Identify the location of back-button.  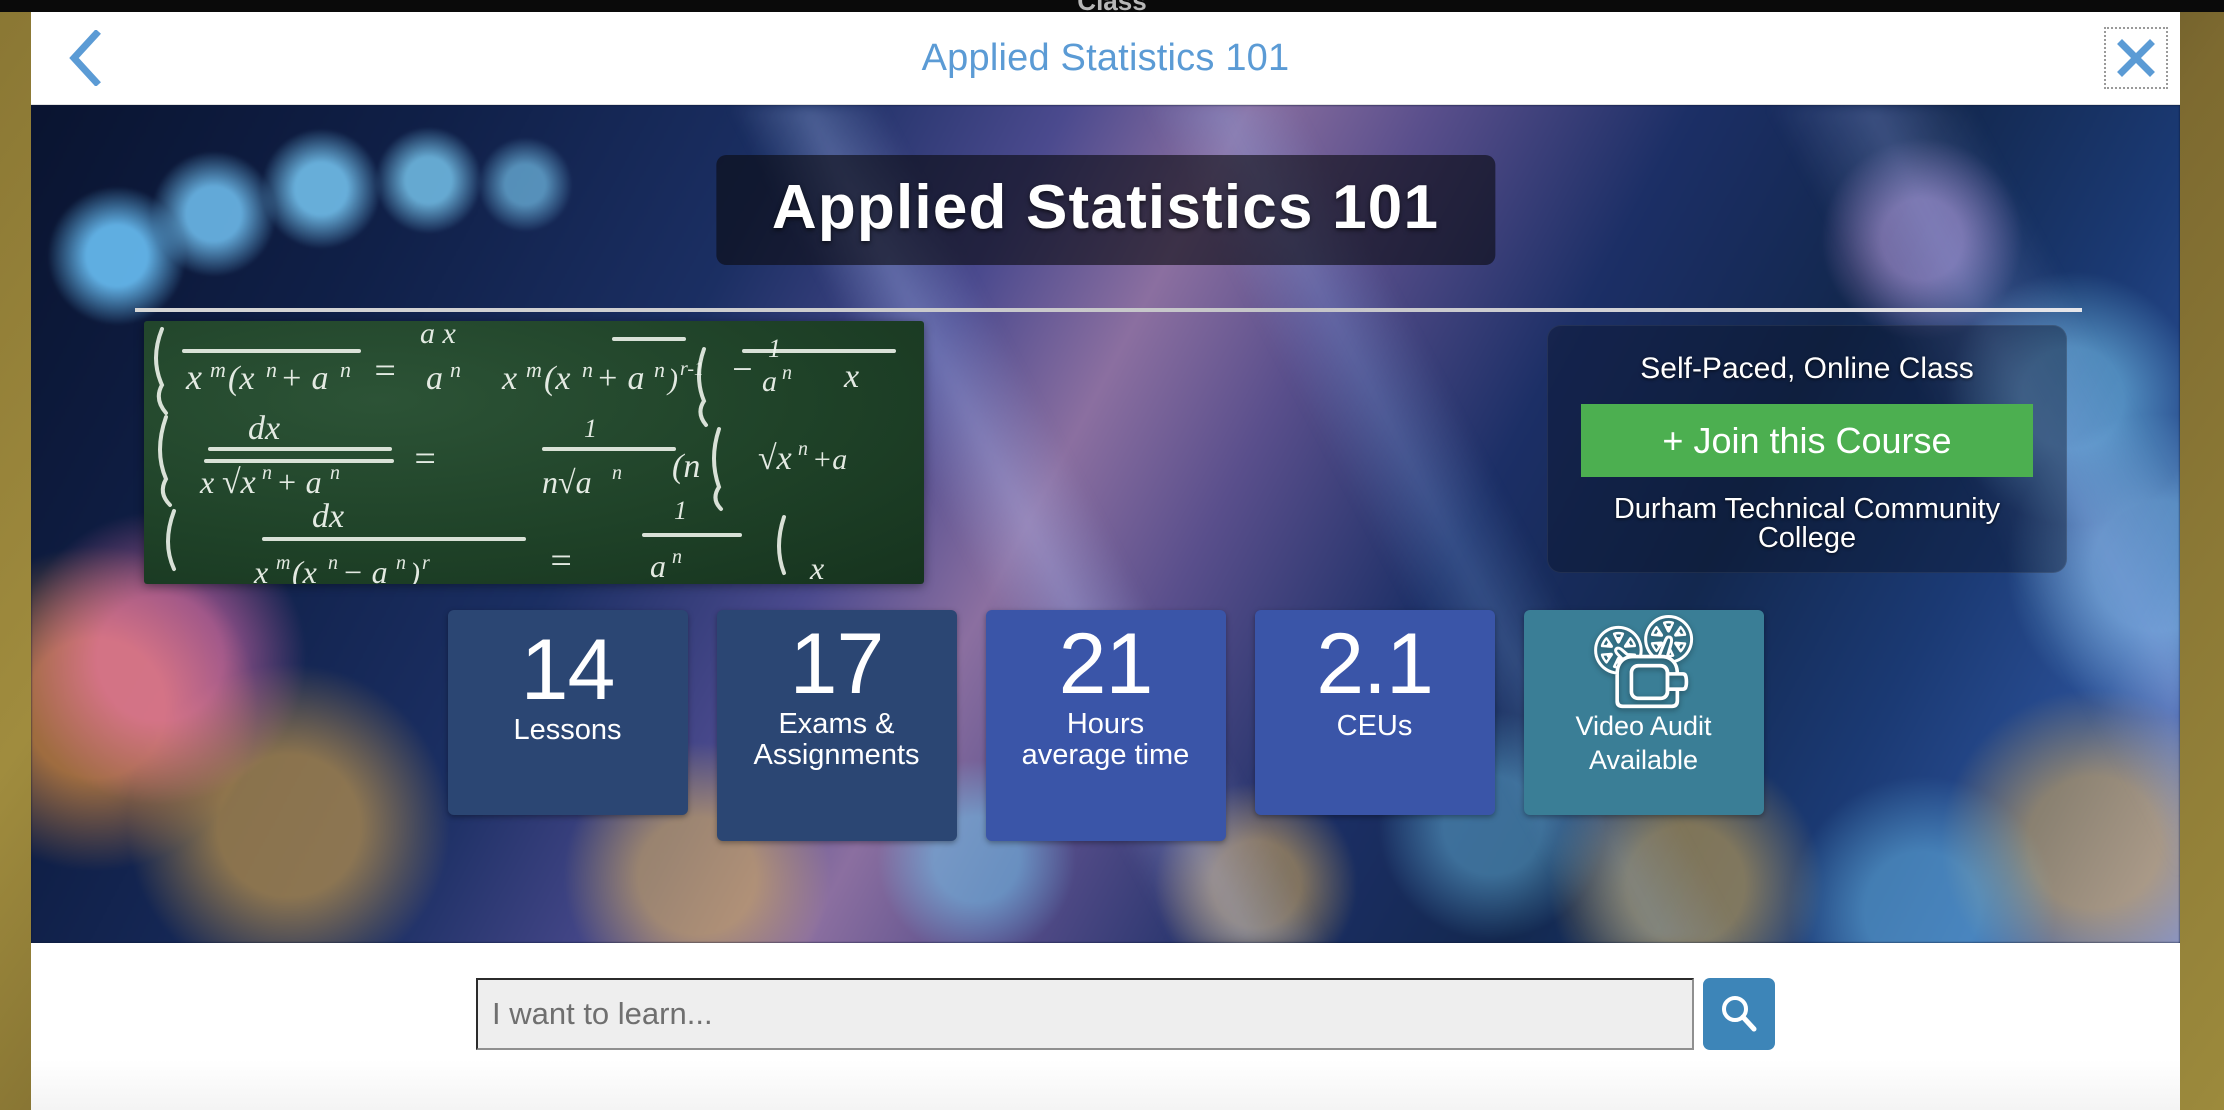
(85, 58).